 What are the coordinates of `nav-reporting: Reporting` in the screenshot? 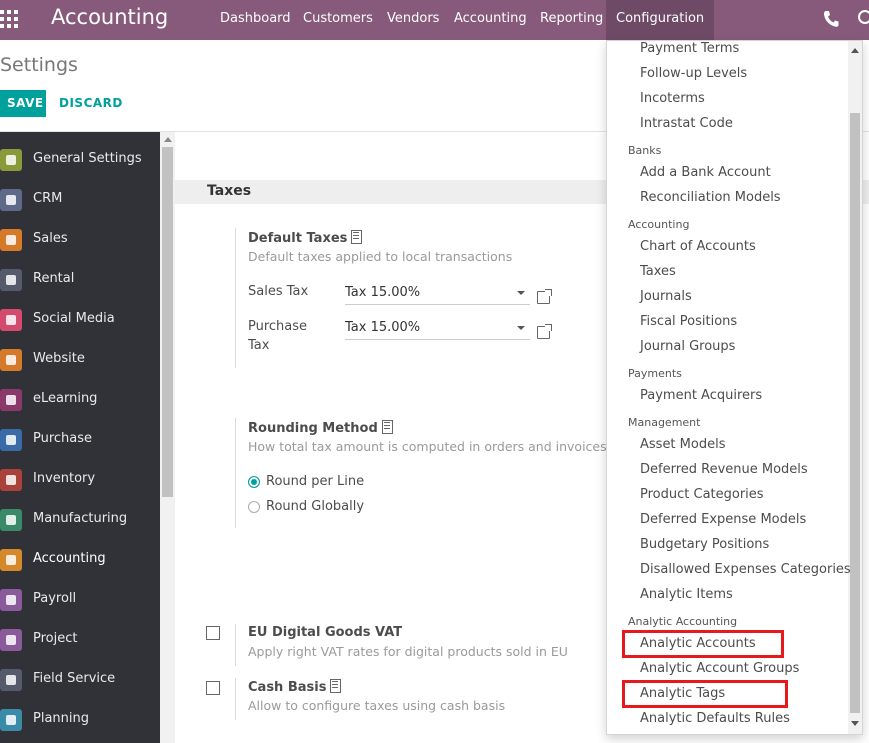 It's located at (571, 18).